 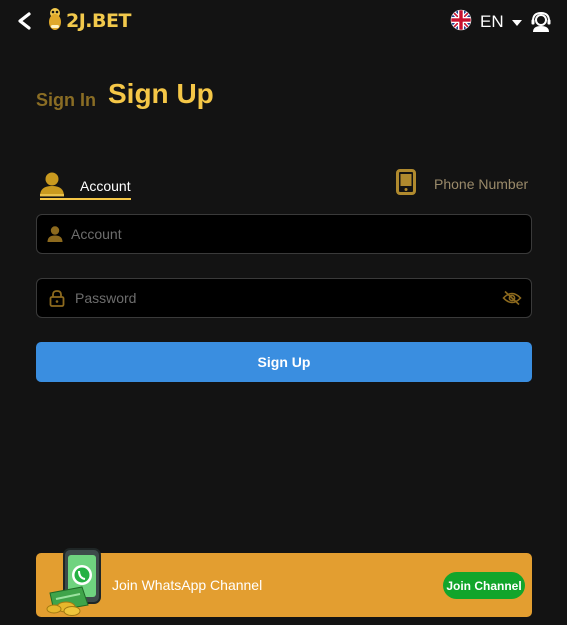 What do you see at coordinates (161, 94) in the screenshot?
I see `tab-sign-up: Sign Up` at bounding box center [161, 94].